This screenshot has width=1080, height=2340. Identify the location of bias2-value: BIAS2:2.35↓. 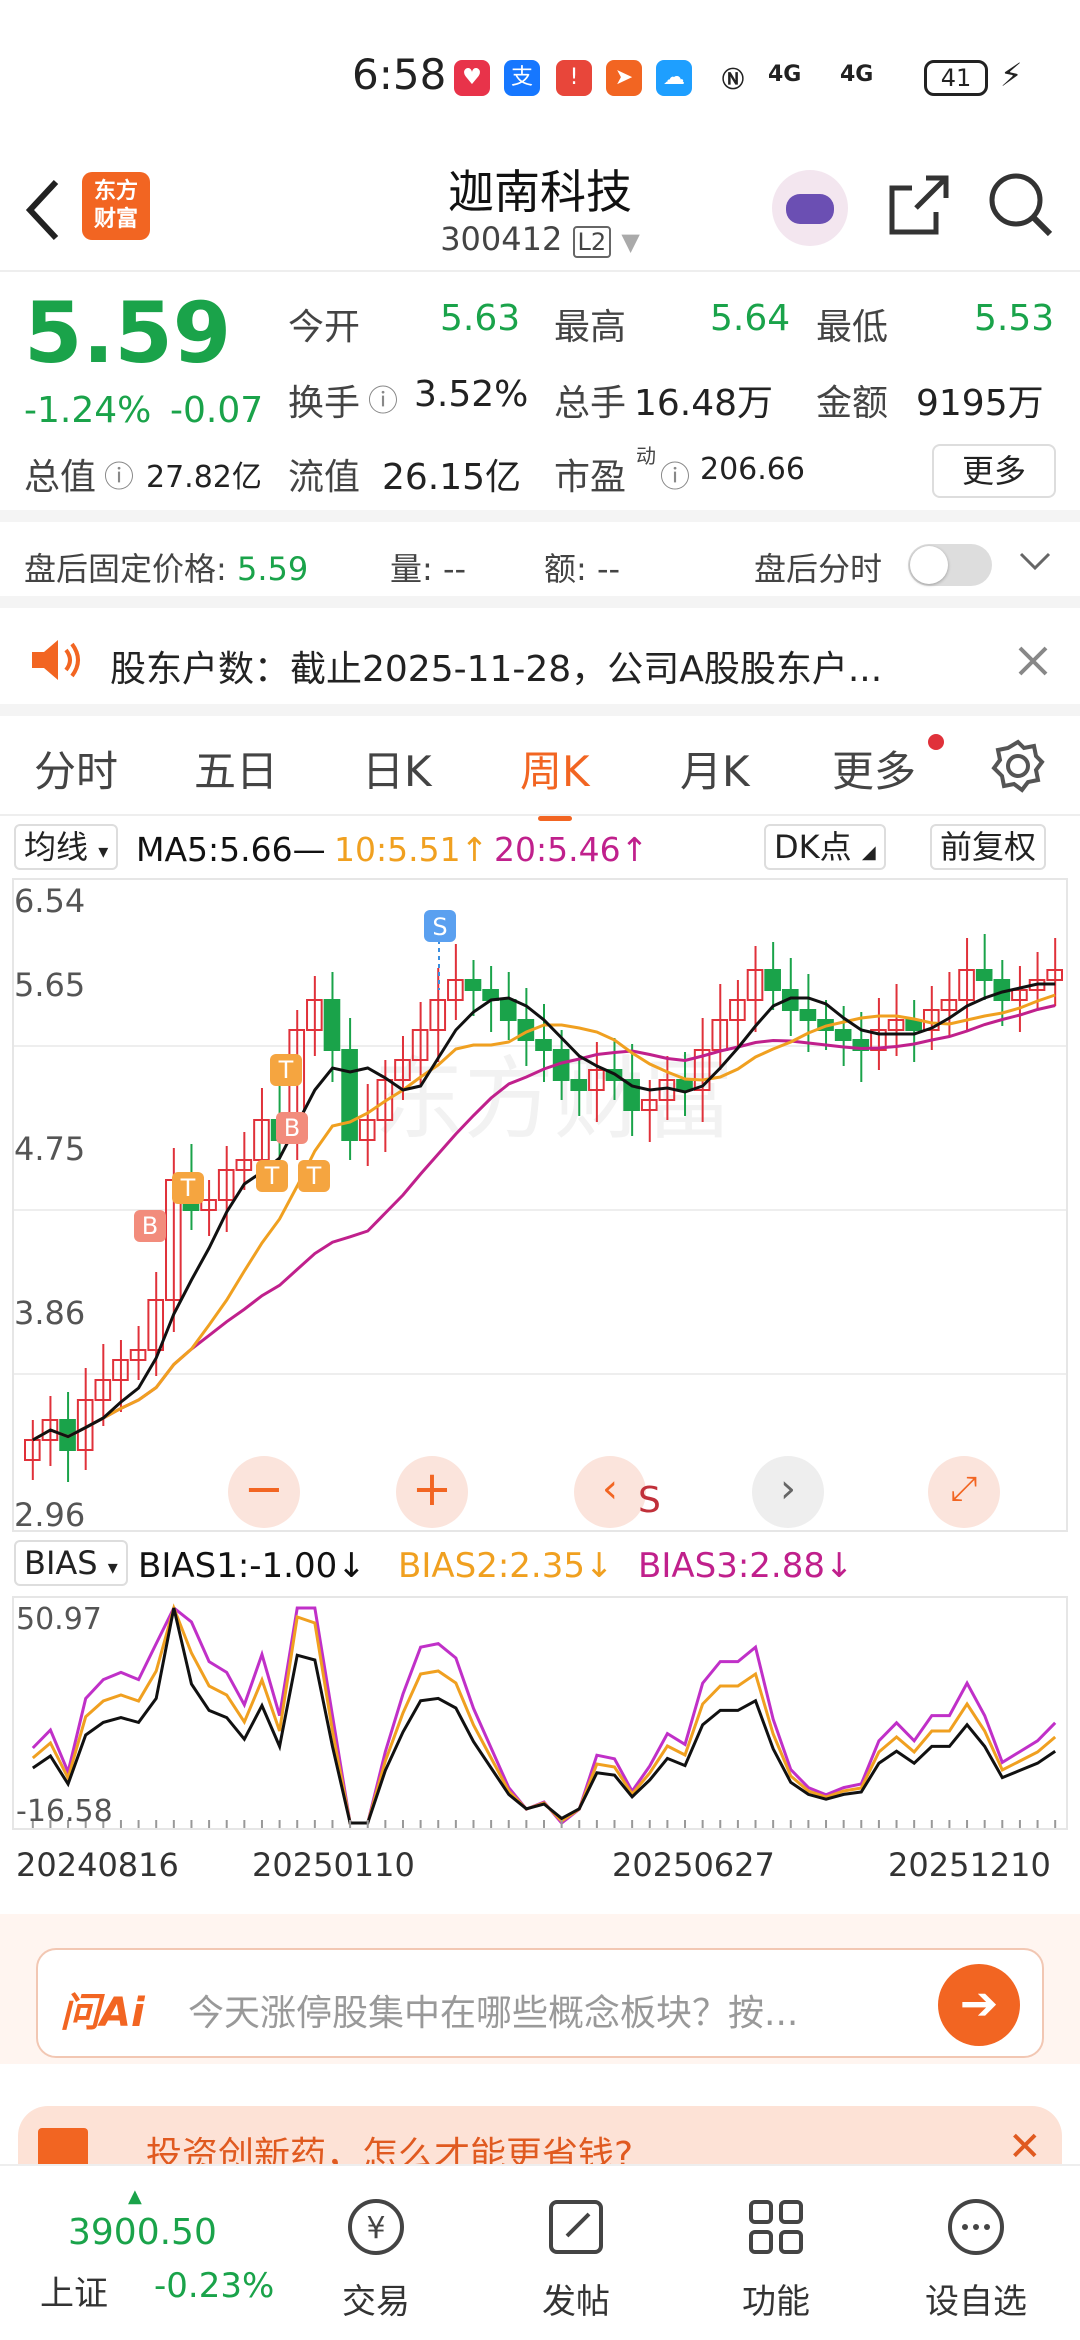
(506, 1566).